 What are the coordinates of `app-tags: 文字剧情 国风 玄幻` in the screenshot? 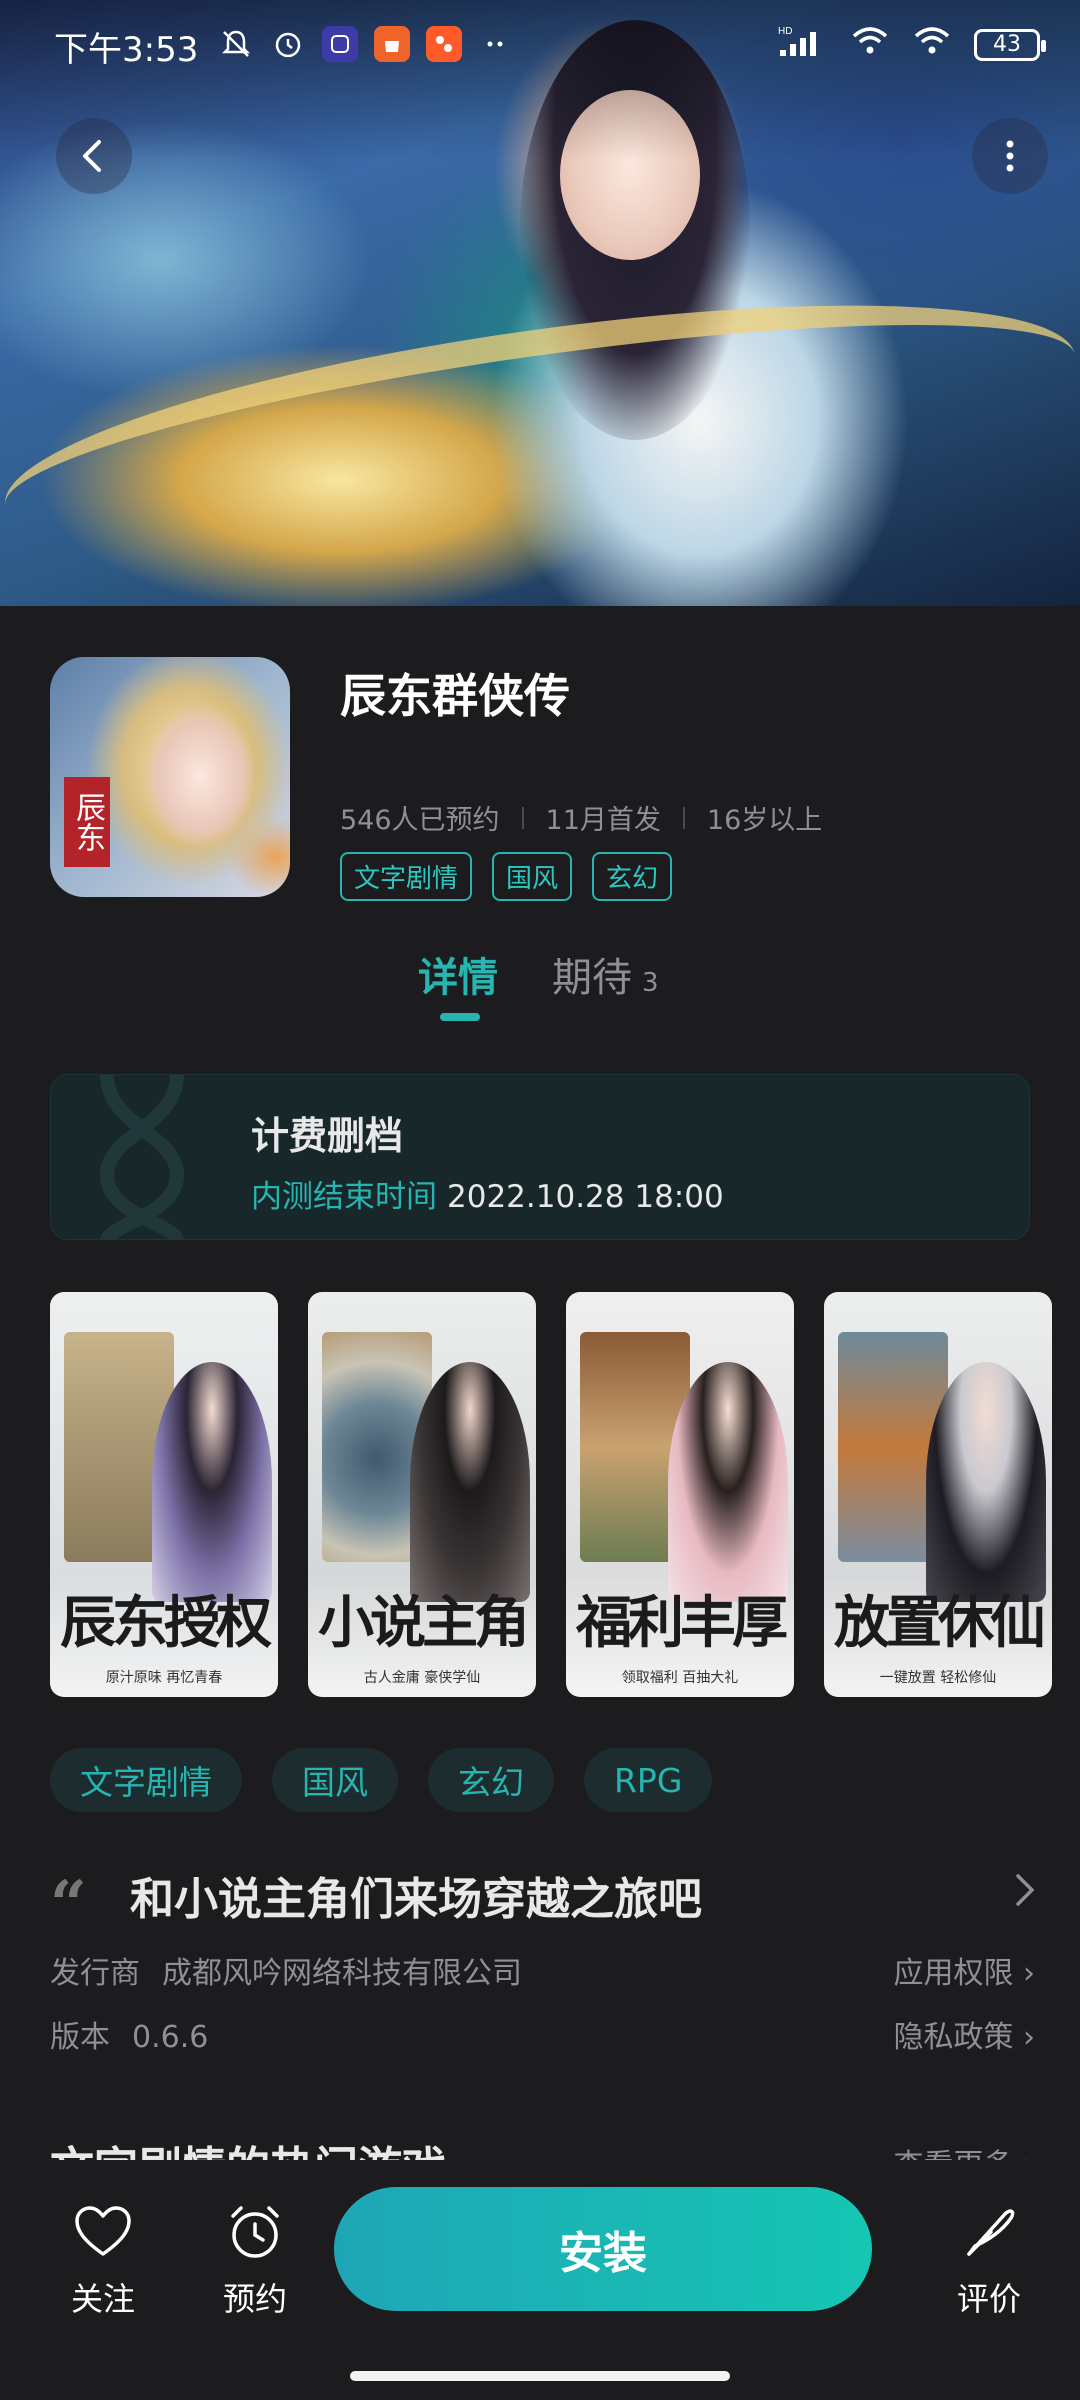 It's located at (506, 876).